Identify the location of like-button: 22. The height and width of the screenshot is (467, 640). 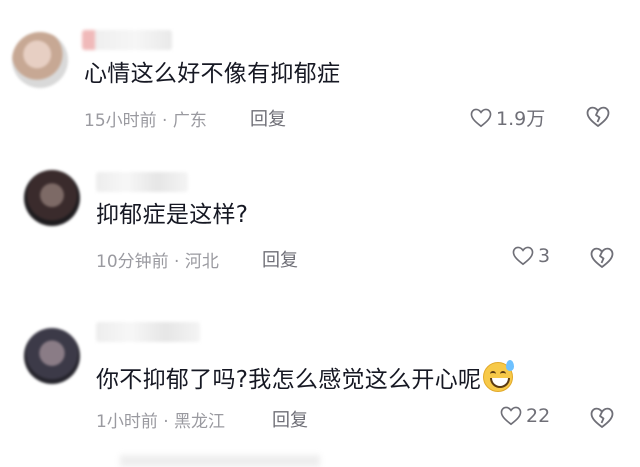
(525, 416).